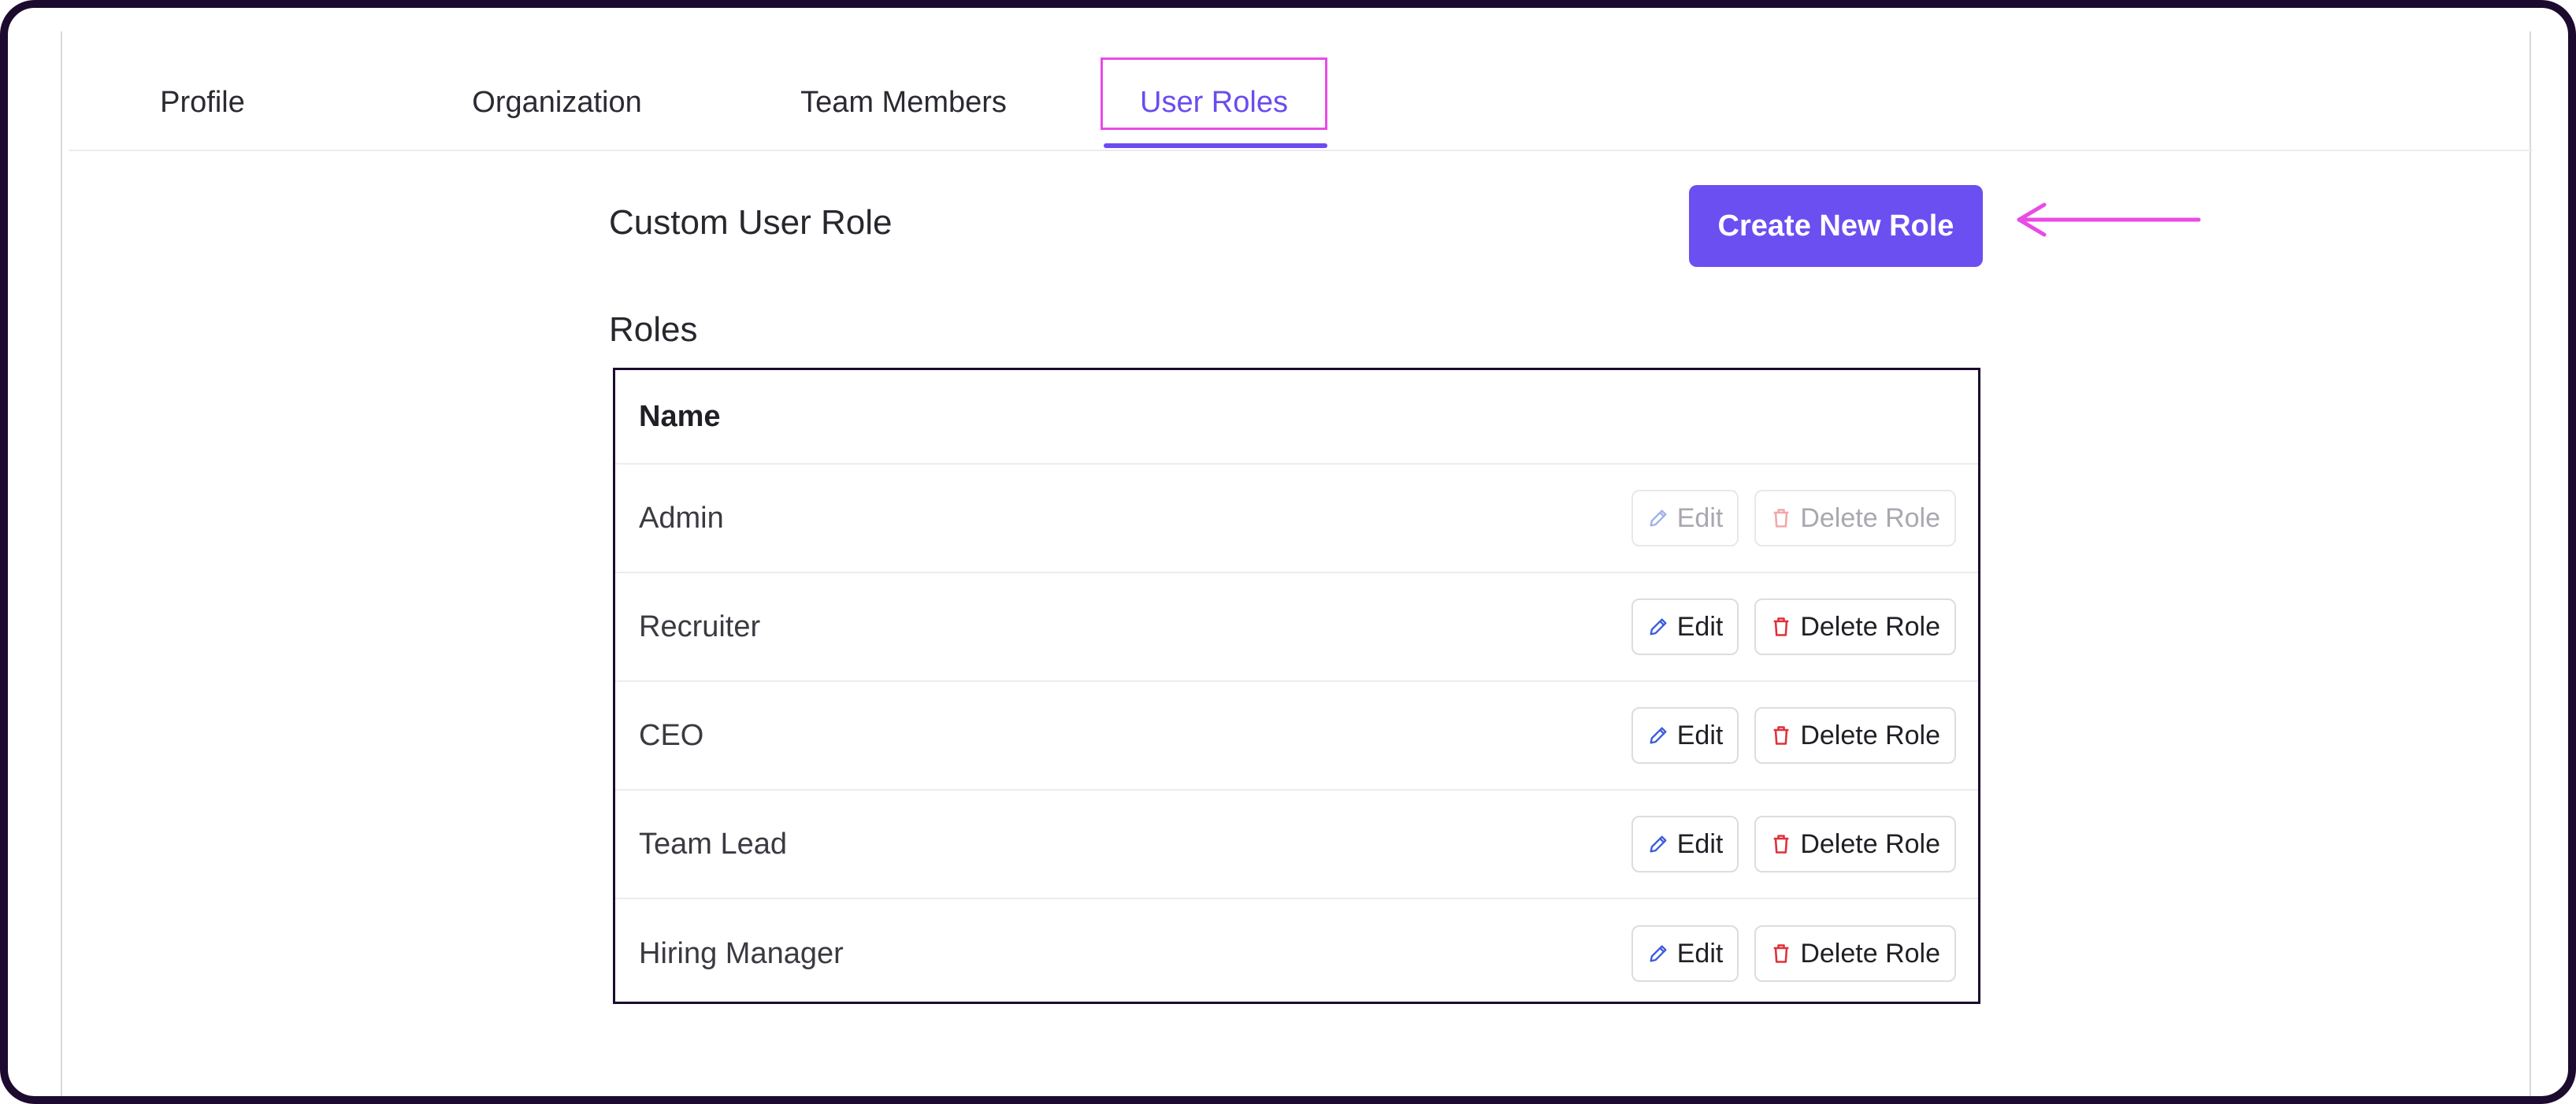 The height and width of the screenshot is (1104, 2576). Describe the element at coordinates (700, 626) in the screenshot. I see `role-name: Recruiter` at that location.